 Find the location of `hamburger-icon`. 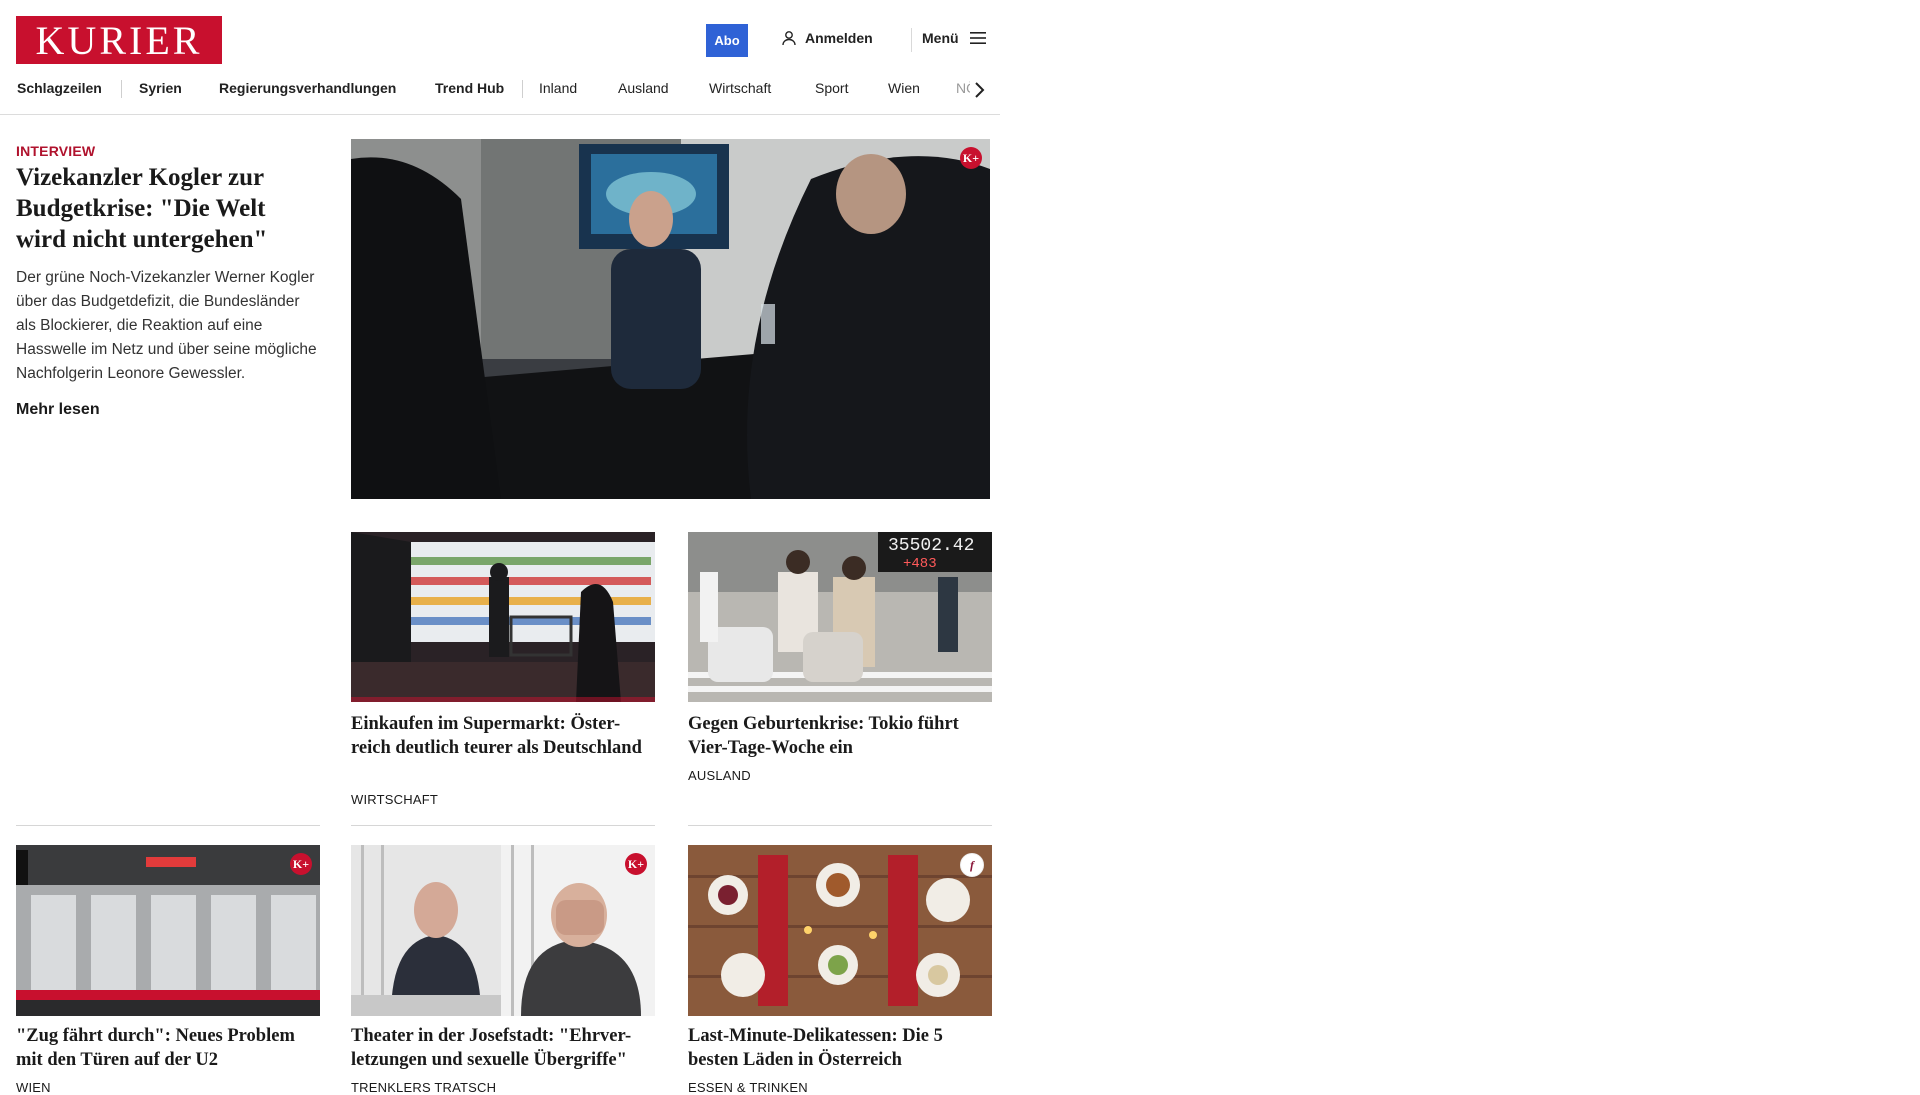

hamburger-icon is located at coordinates (977, 38).